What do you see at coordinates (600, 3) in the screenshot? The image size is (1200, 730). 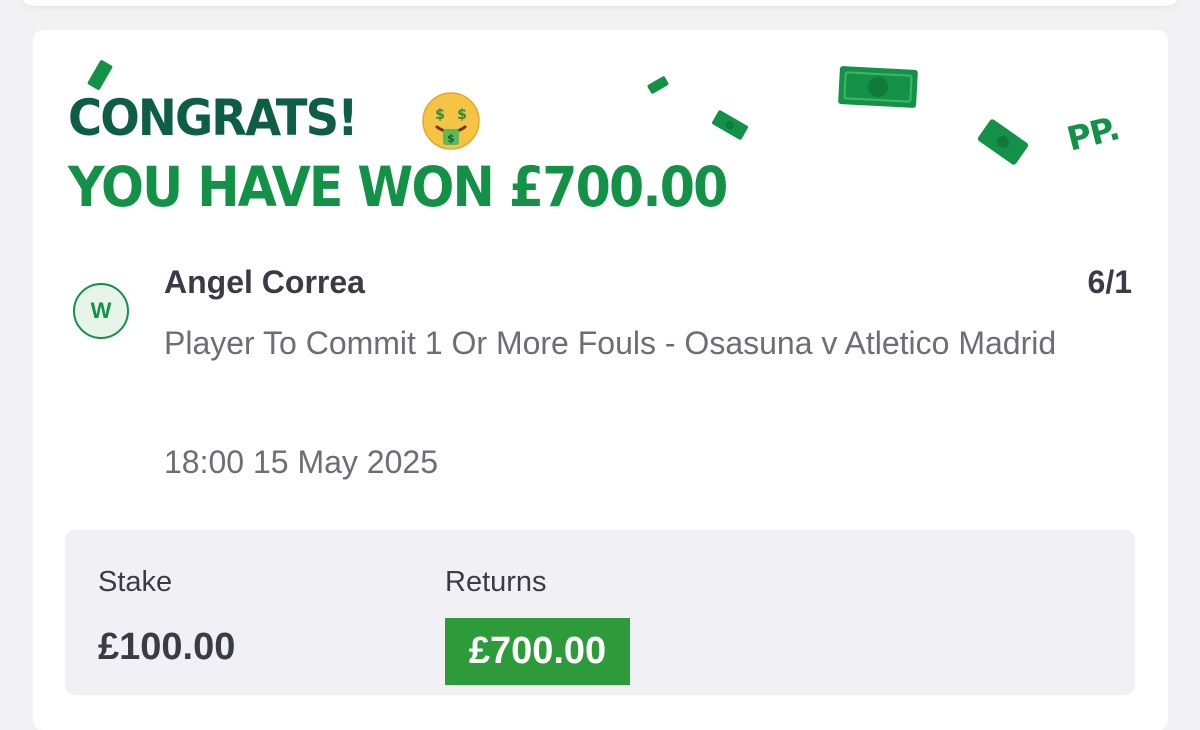 I see `previous-card-edge` at bounding box center [600, 3].